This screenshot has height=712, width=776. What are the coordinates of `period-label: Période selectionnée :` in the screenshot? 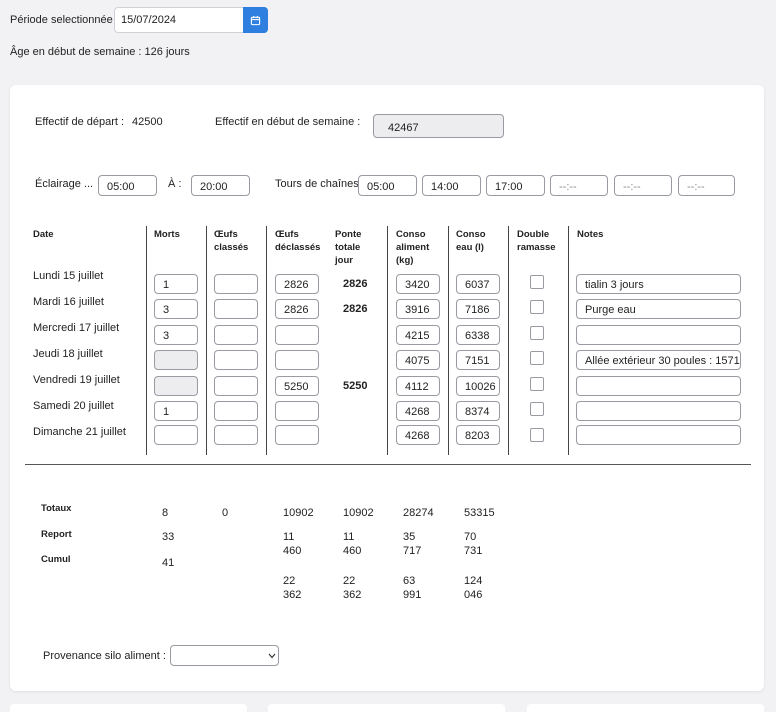 It's located at (64, 20).